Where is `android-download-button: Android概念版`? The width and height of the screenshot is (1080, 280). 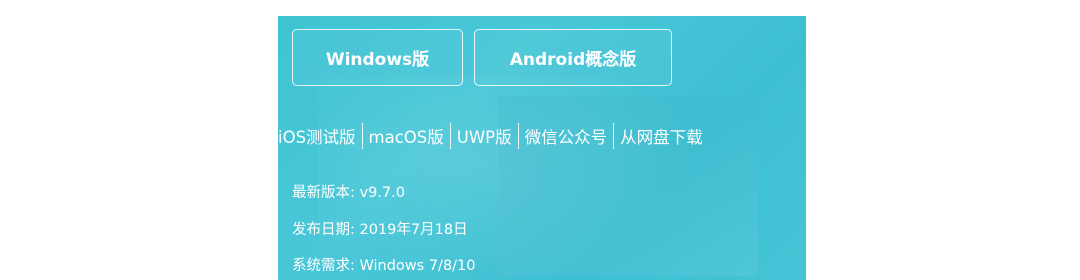
android-download-button: Android概念版 is located at coordinates (573, 57).